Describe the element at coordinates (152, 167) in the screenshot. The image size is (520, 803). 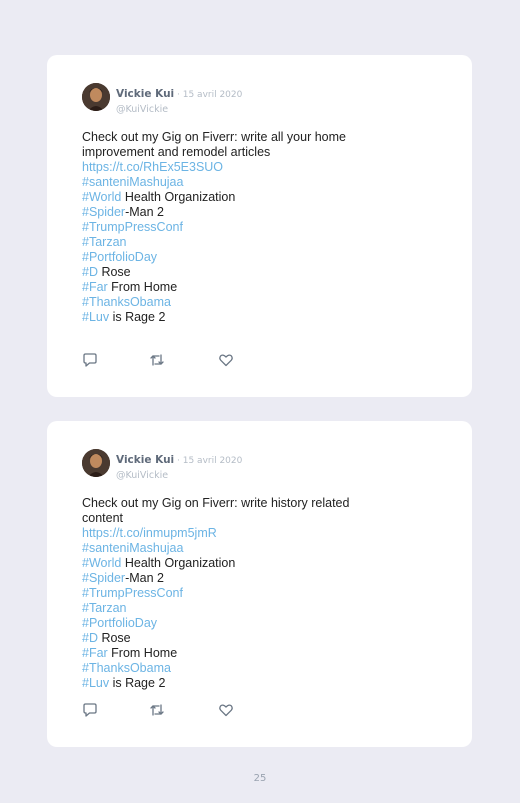
I see `tweet-link: https://t.co/RhEx5E3SUO` at that location.